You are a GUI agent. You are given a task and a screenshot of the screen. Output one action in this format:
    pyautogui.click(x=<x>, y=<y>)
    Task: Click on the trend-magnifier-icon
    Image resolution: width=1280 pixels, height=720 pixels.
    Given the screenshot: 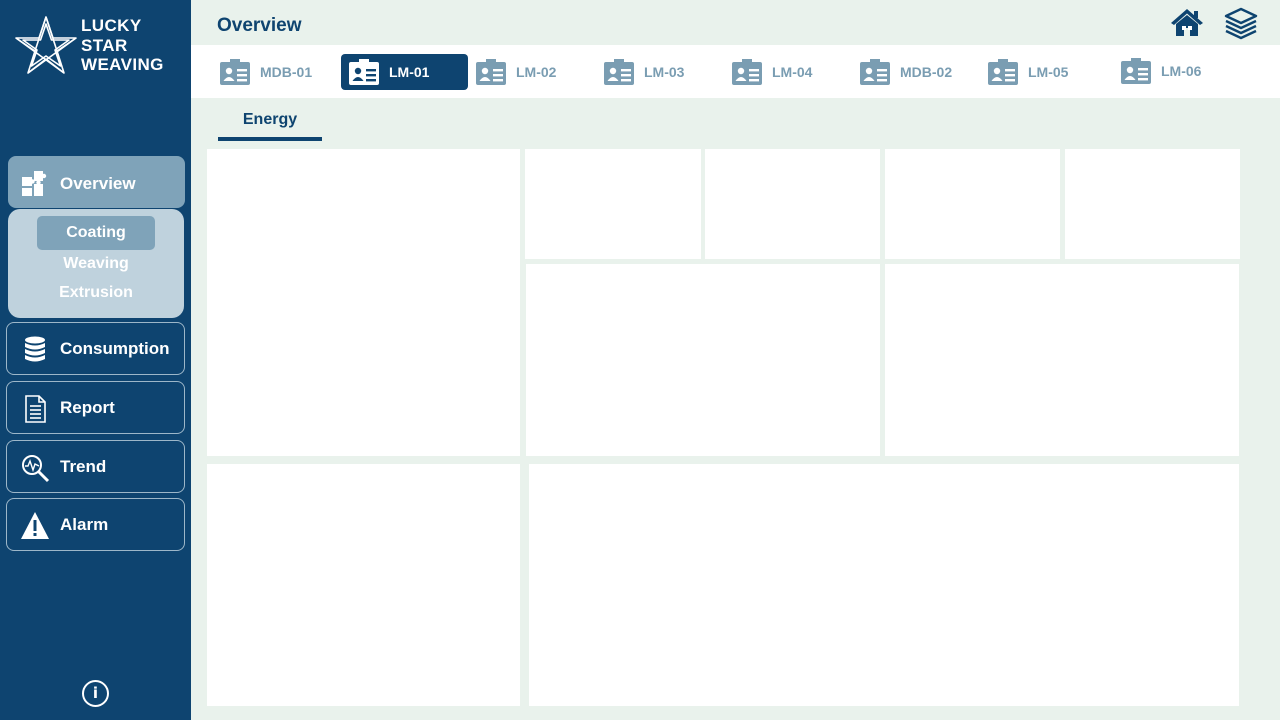 What is the action you would take?
    pyautogui.click(x=36, y=469)
    